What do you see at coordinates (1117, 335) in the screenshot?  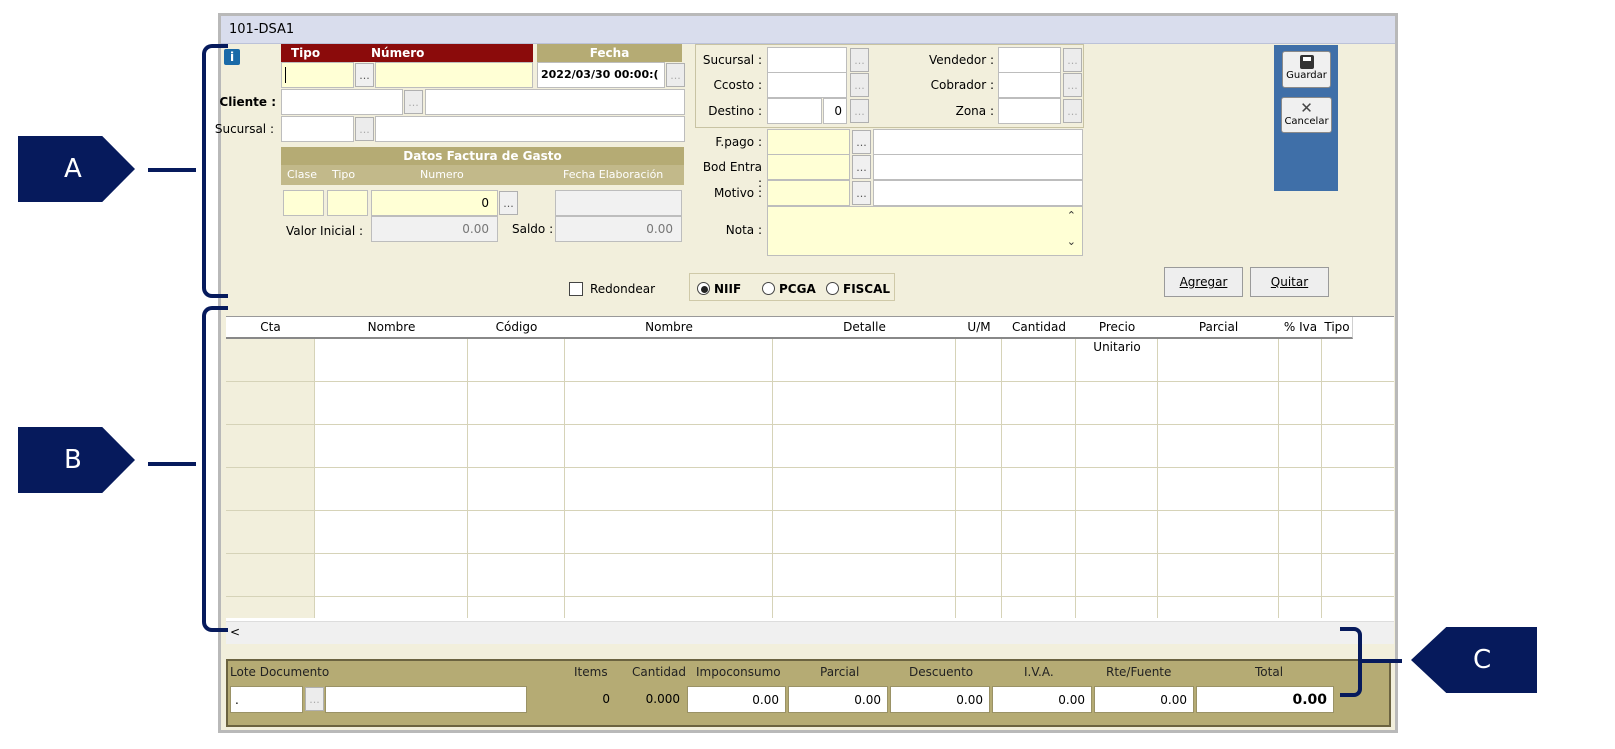 I see `col-header-precio-unitario: Precio Unitario` at bounding box center [1117, 335].